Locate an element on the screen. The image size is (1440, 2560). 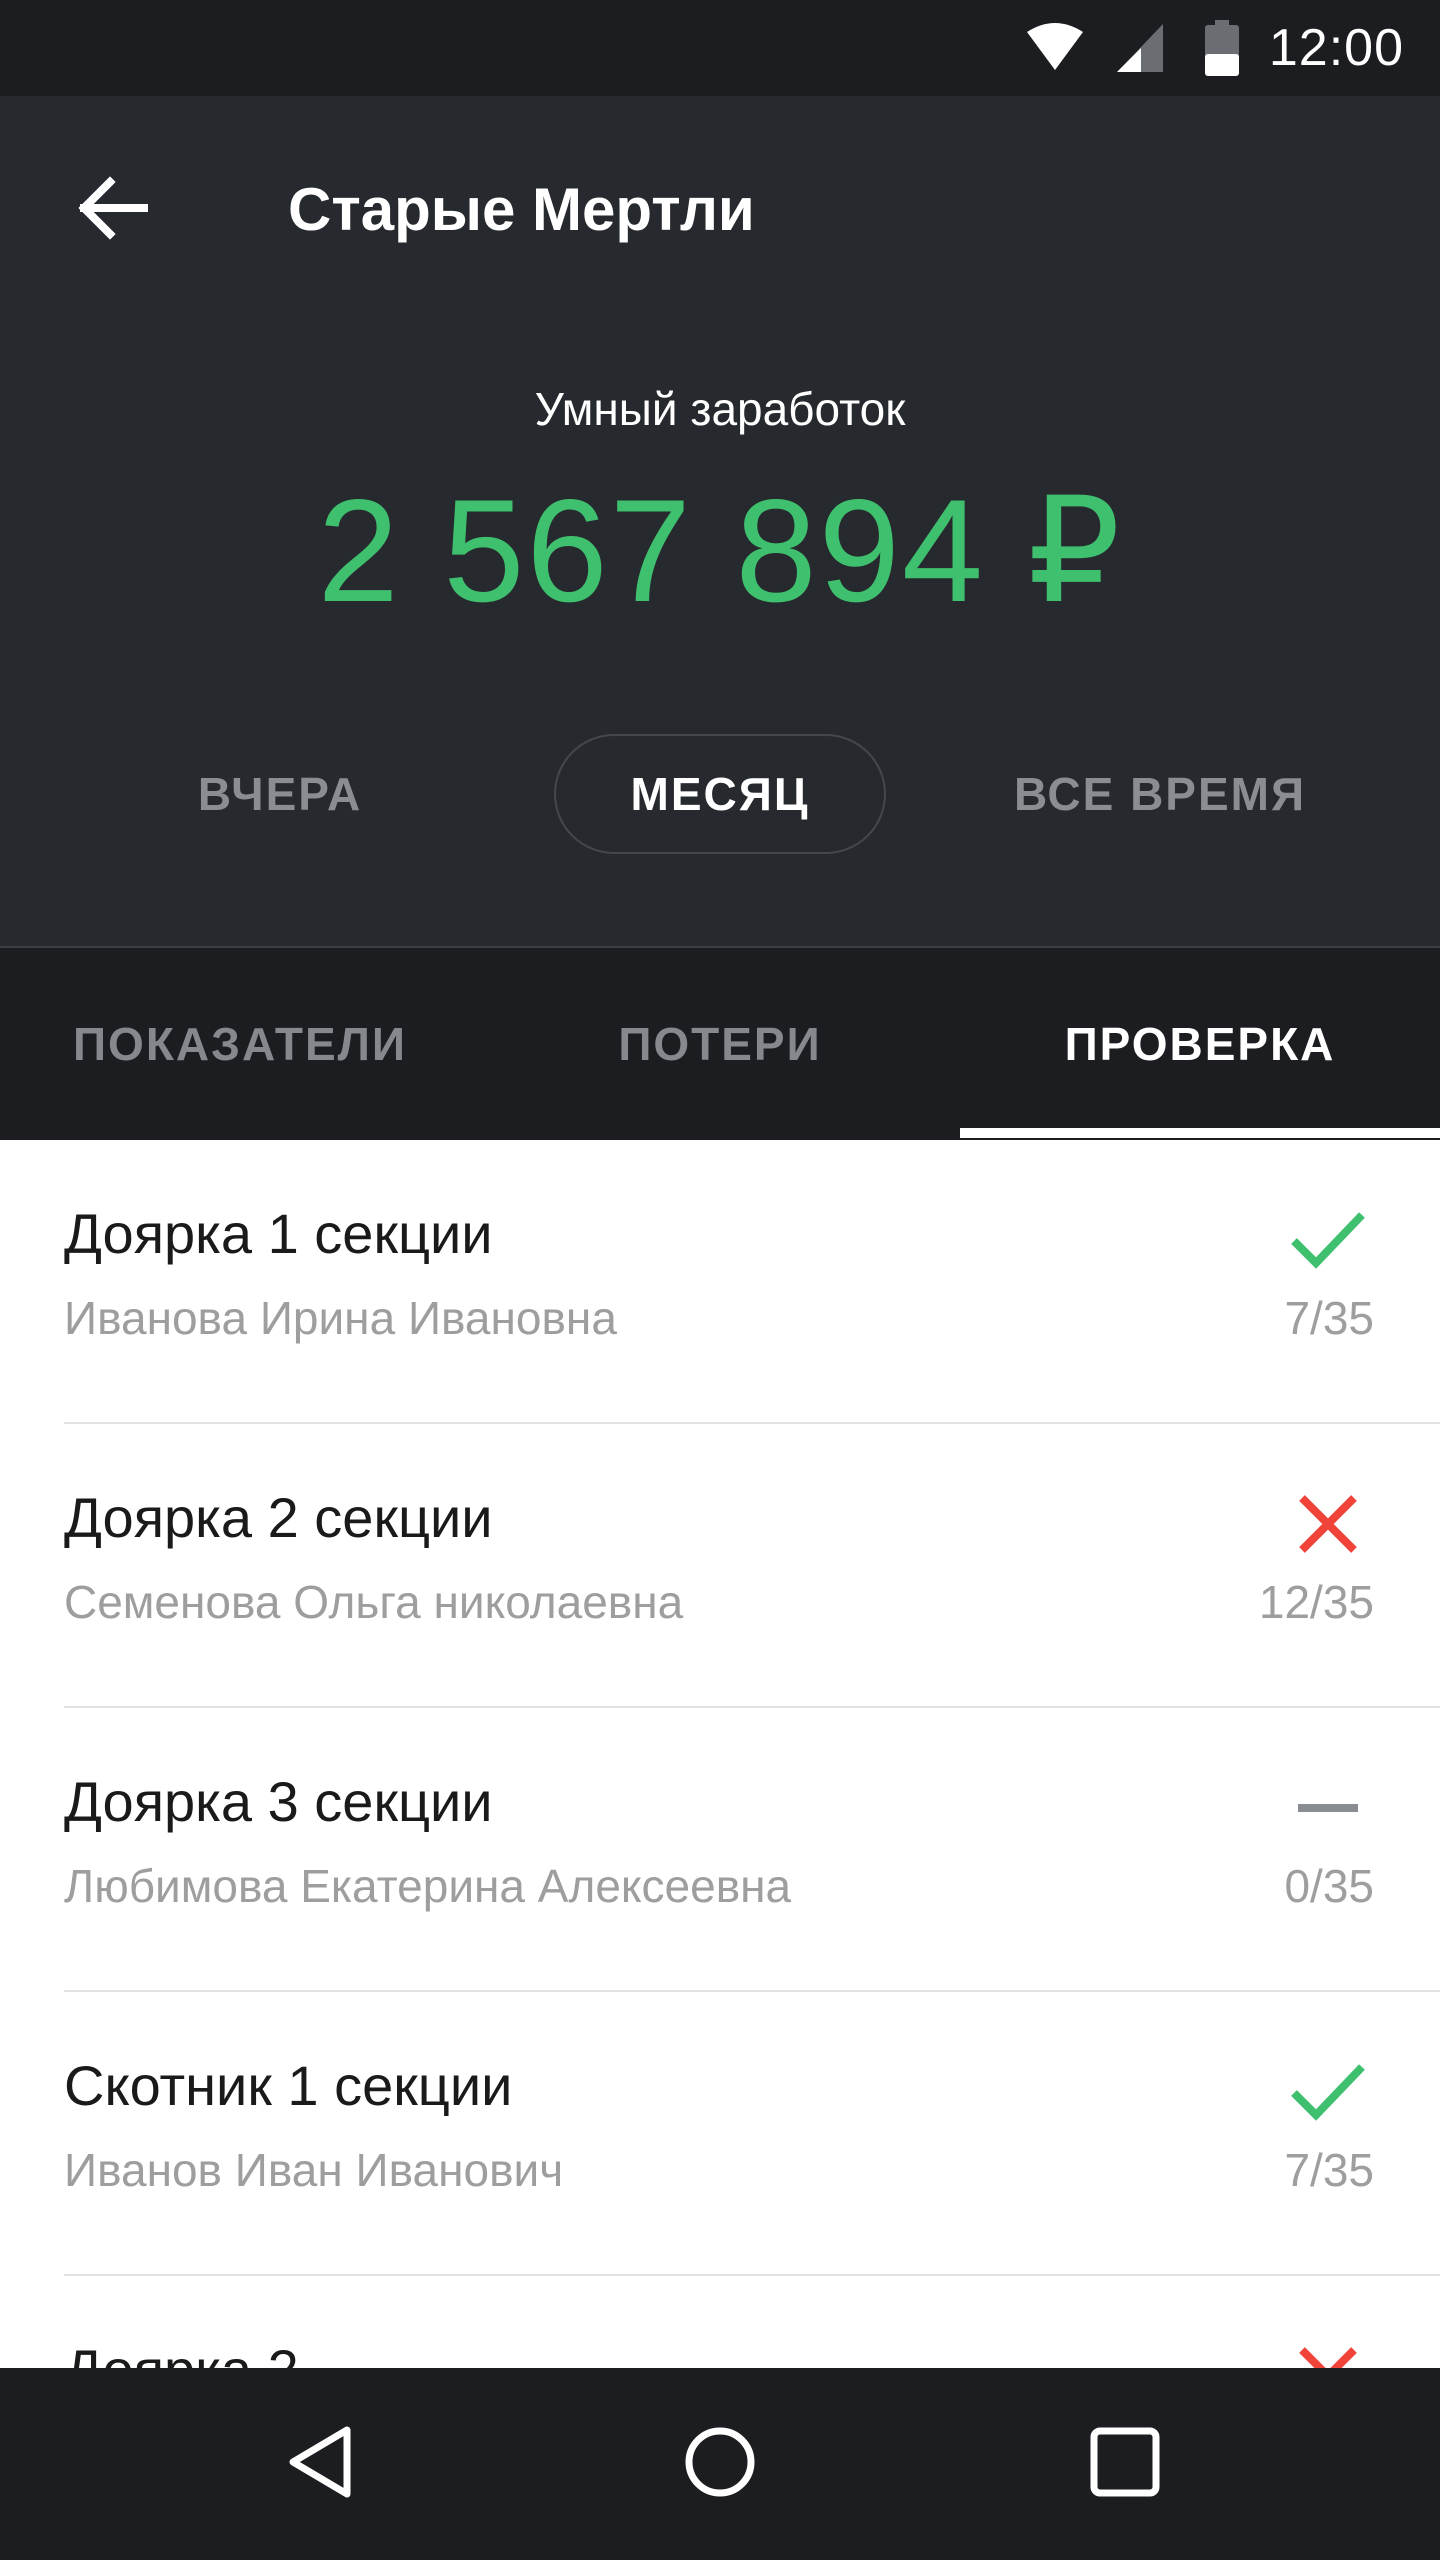
back-triangle-icon is located at coordinates (320, 2464).